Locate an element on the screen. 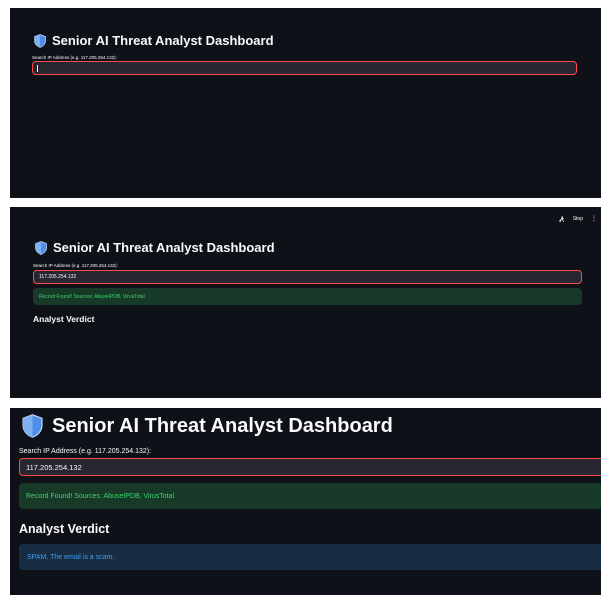 This screenshot has width=610, height=607. verdict-info-alert: SPAM. The email is a scam. is located at coordinates (310, 557).